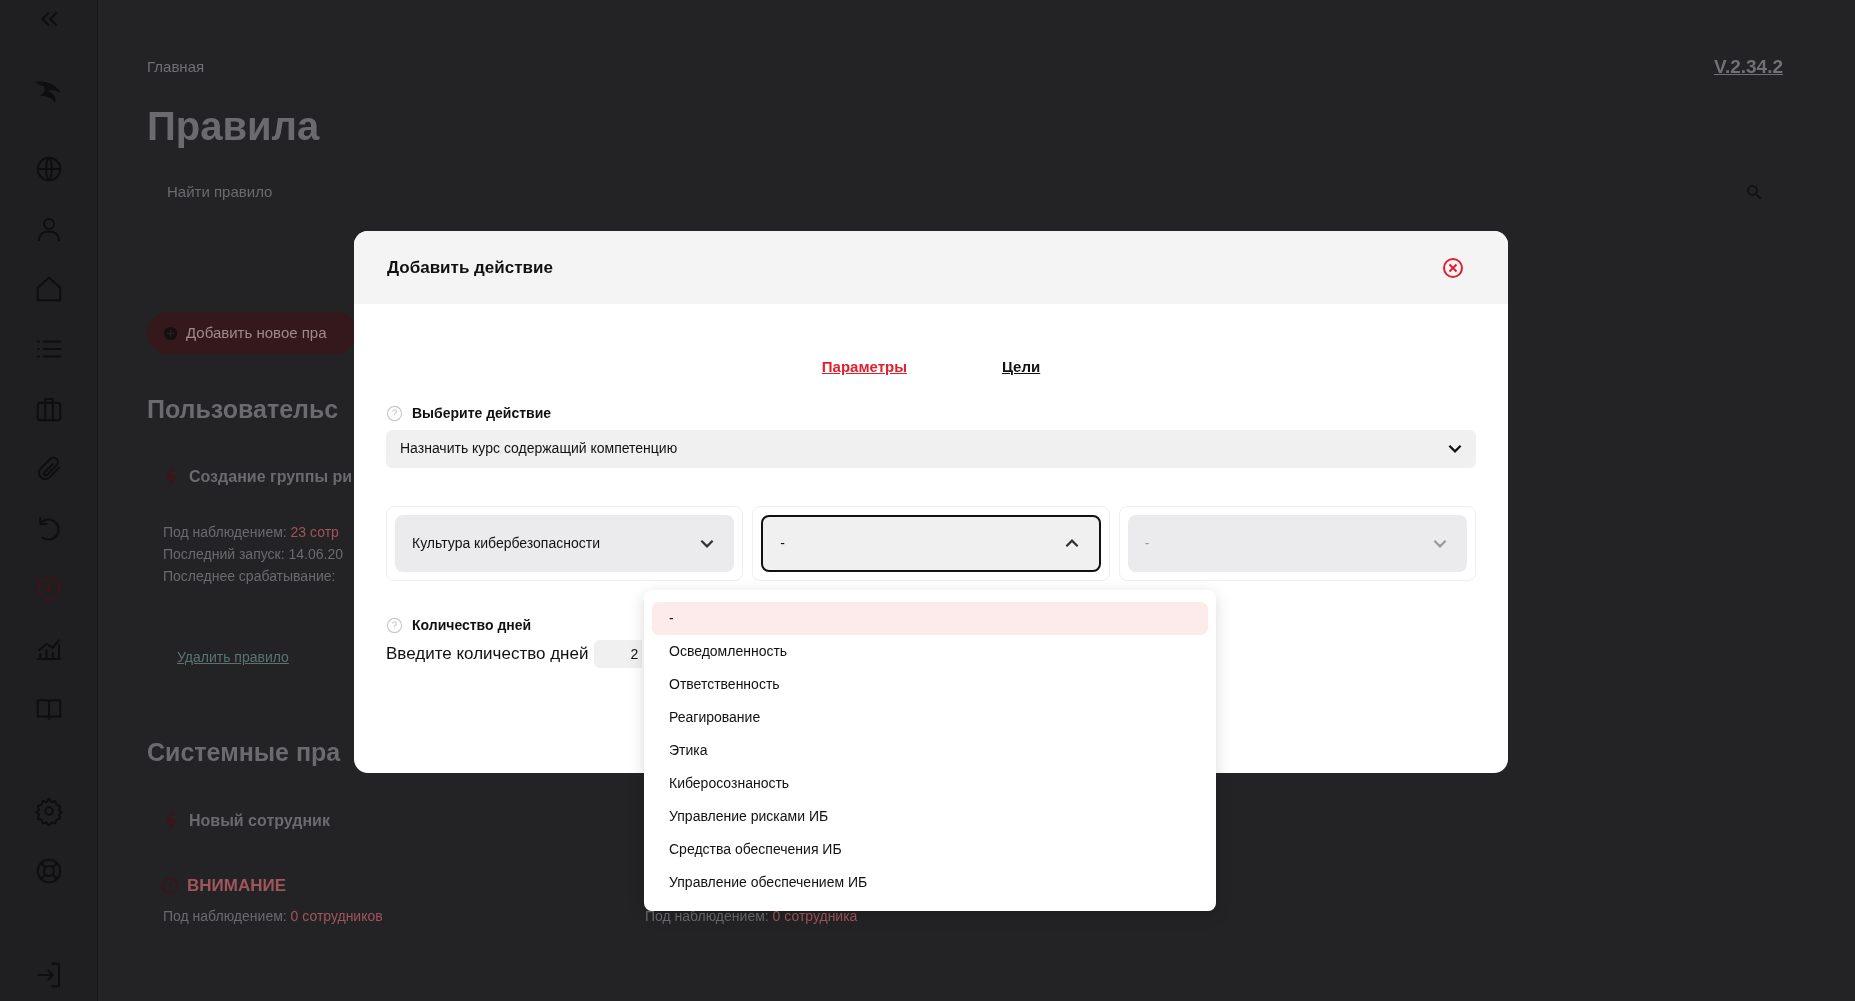 This screenshot has height=1001, width=1855. I want to click on add-rule-button: Добавить новое пра, so click(252, 333).